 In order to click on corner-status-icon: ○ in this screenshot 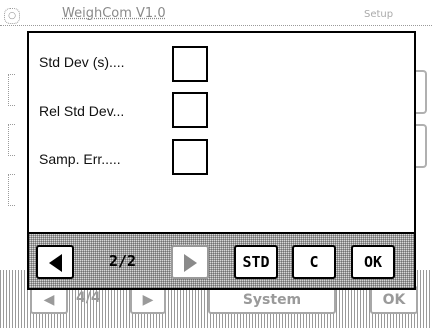, I will do `click(12, 16)`.